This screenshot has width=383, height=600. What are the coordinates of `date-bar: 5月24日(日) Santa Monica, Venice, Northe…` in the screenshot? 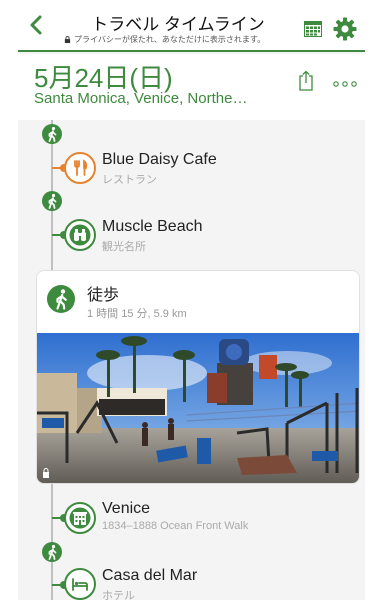 It's located at (191, 87).